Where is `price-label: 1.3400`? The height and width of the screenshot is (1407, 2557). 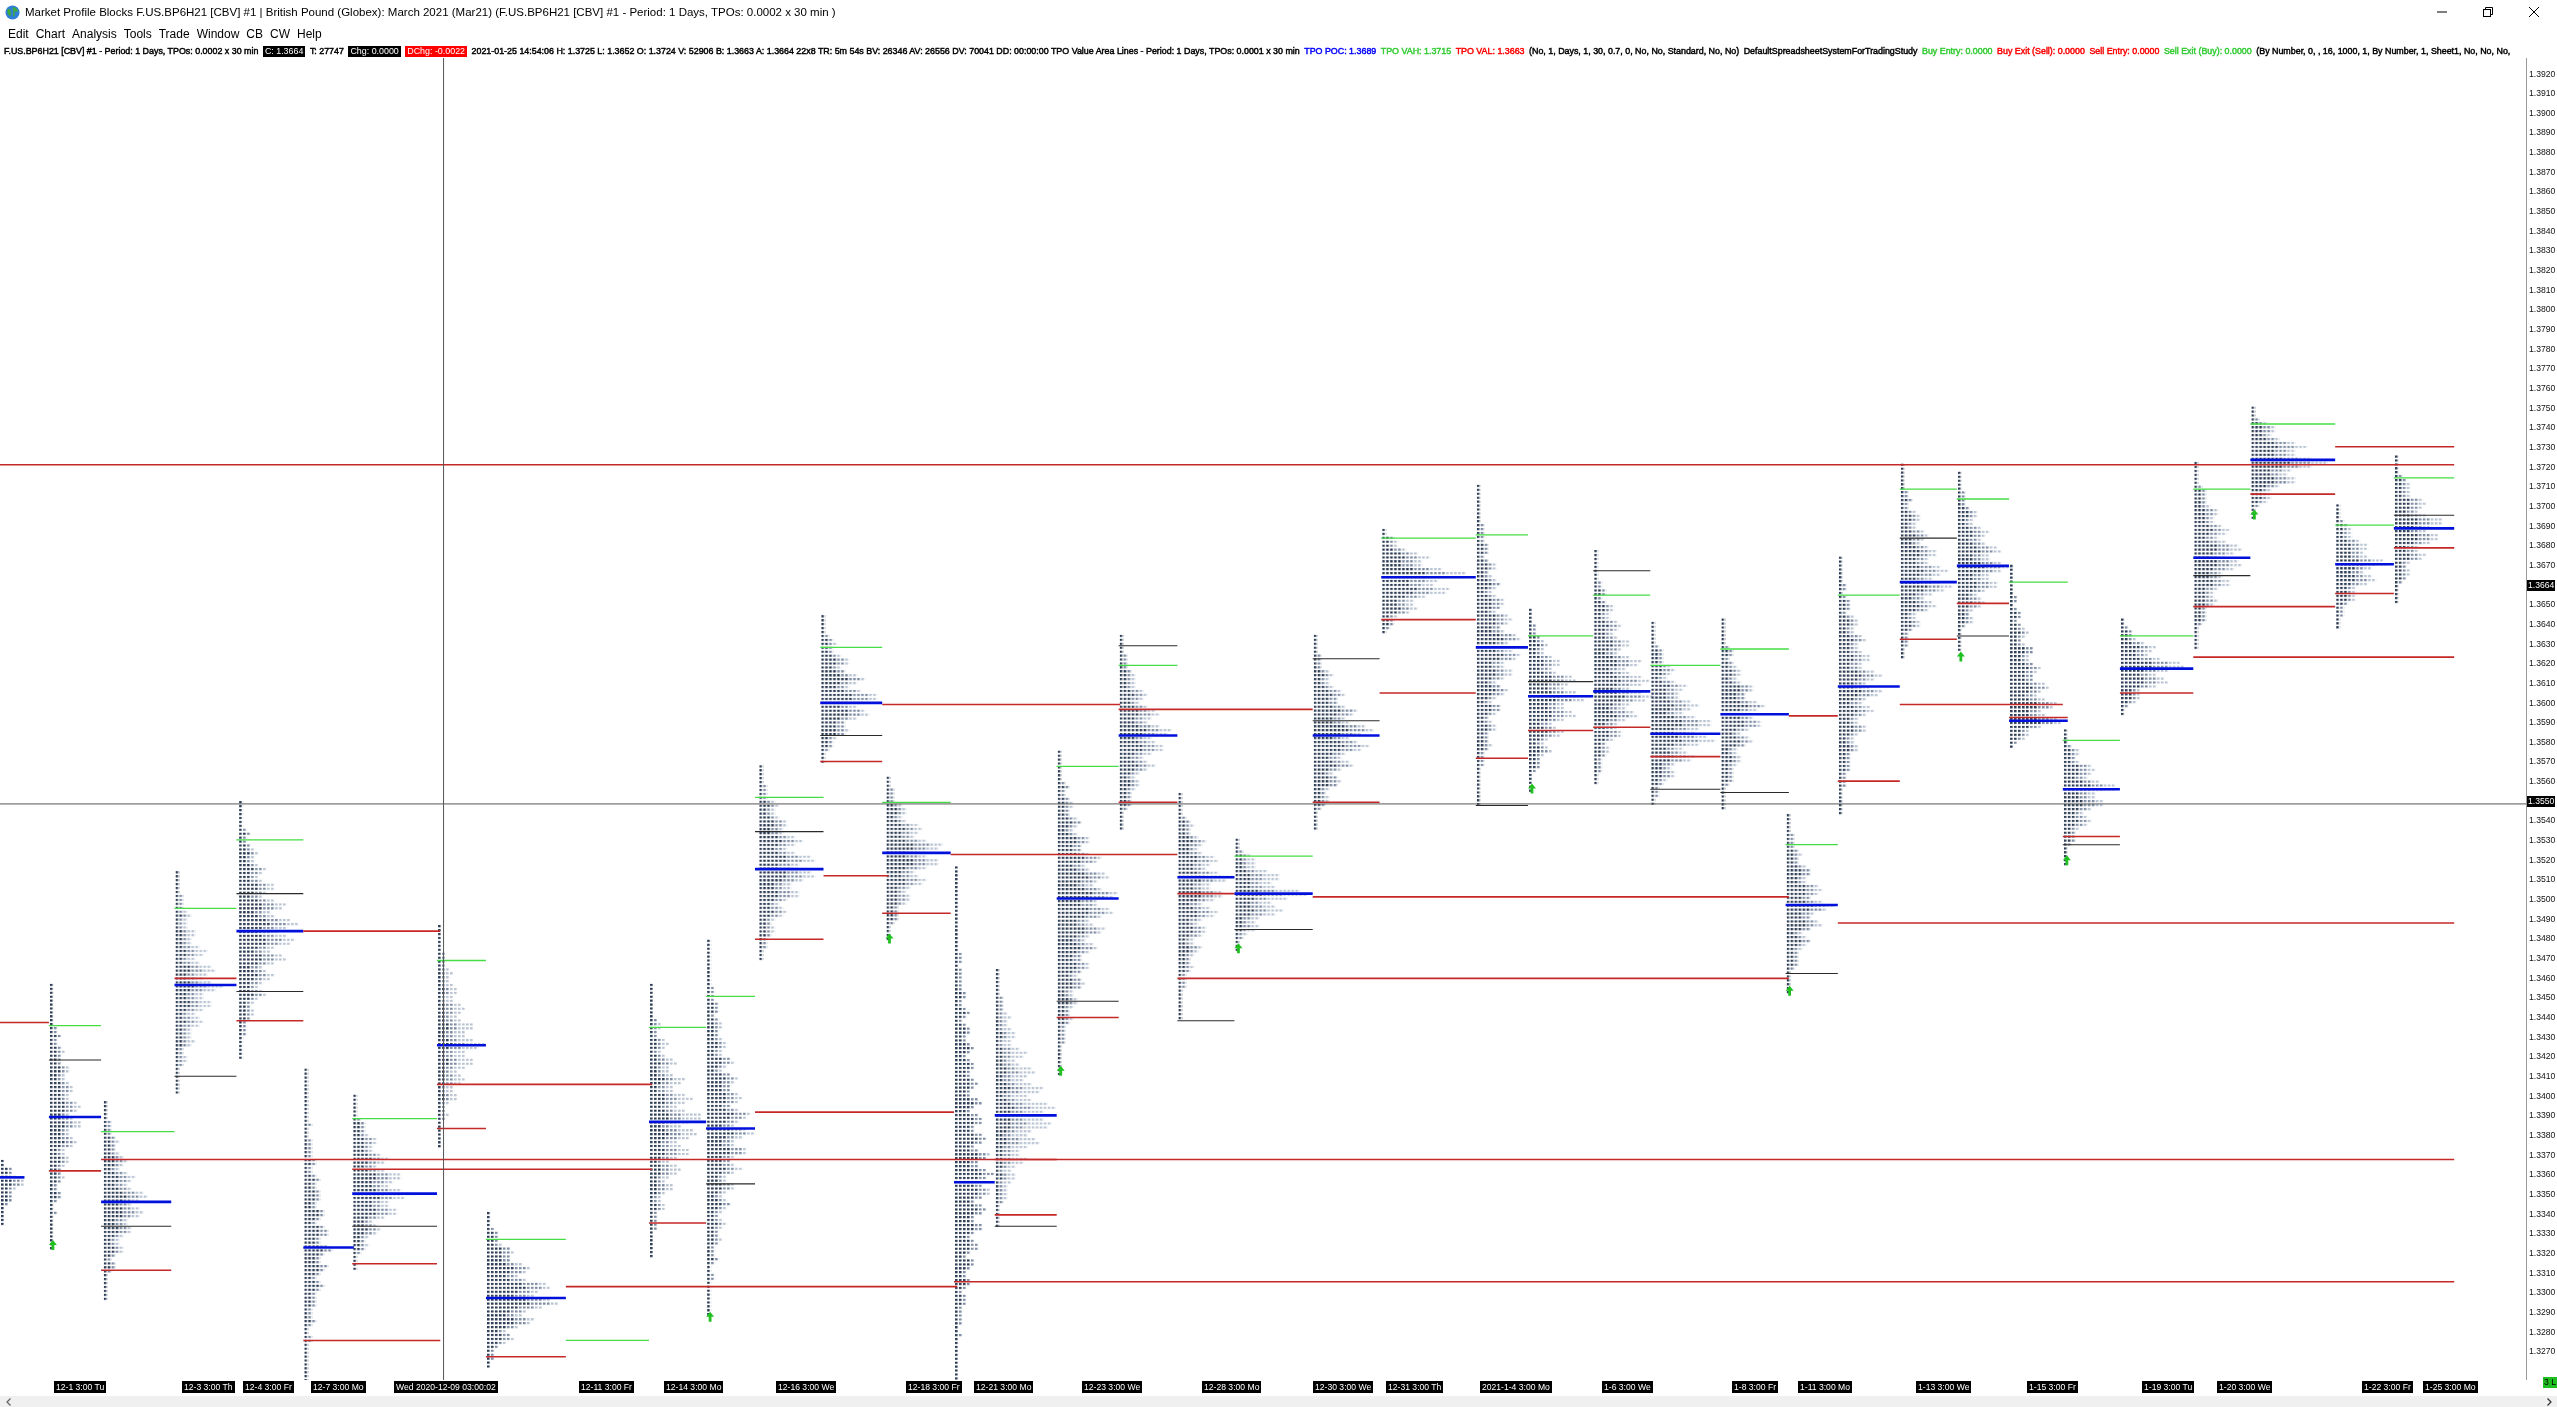
price-label: 1.3400 is located at coordinates (2542, 1096).